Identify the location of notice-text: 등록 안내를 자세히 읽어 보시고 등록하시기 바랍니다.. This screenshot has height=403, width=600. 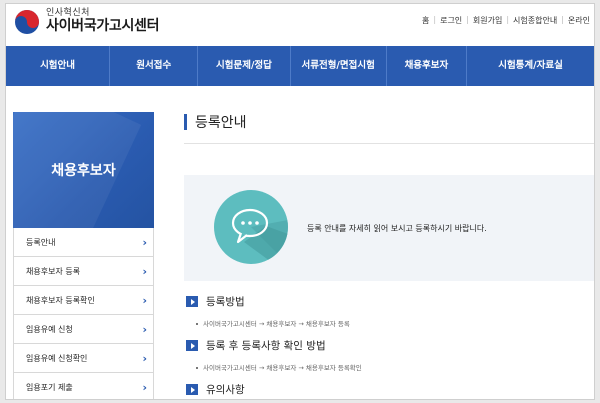
(397, 228).